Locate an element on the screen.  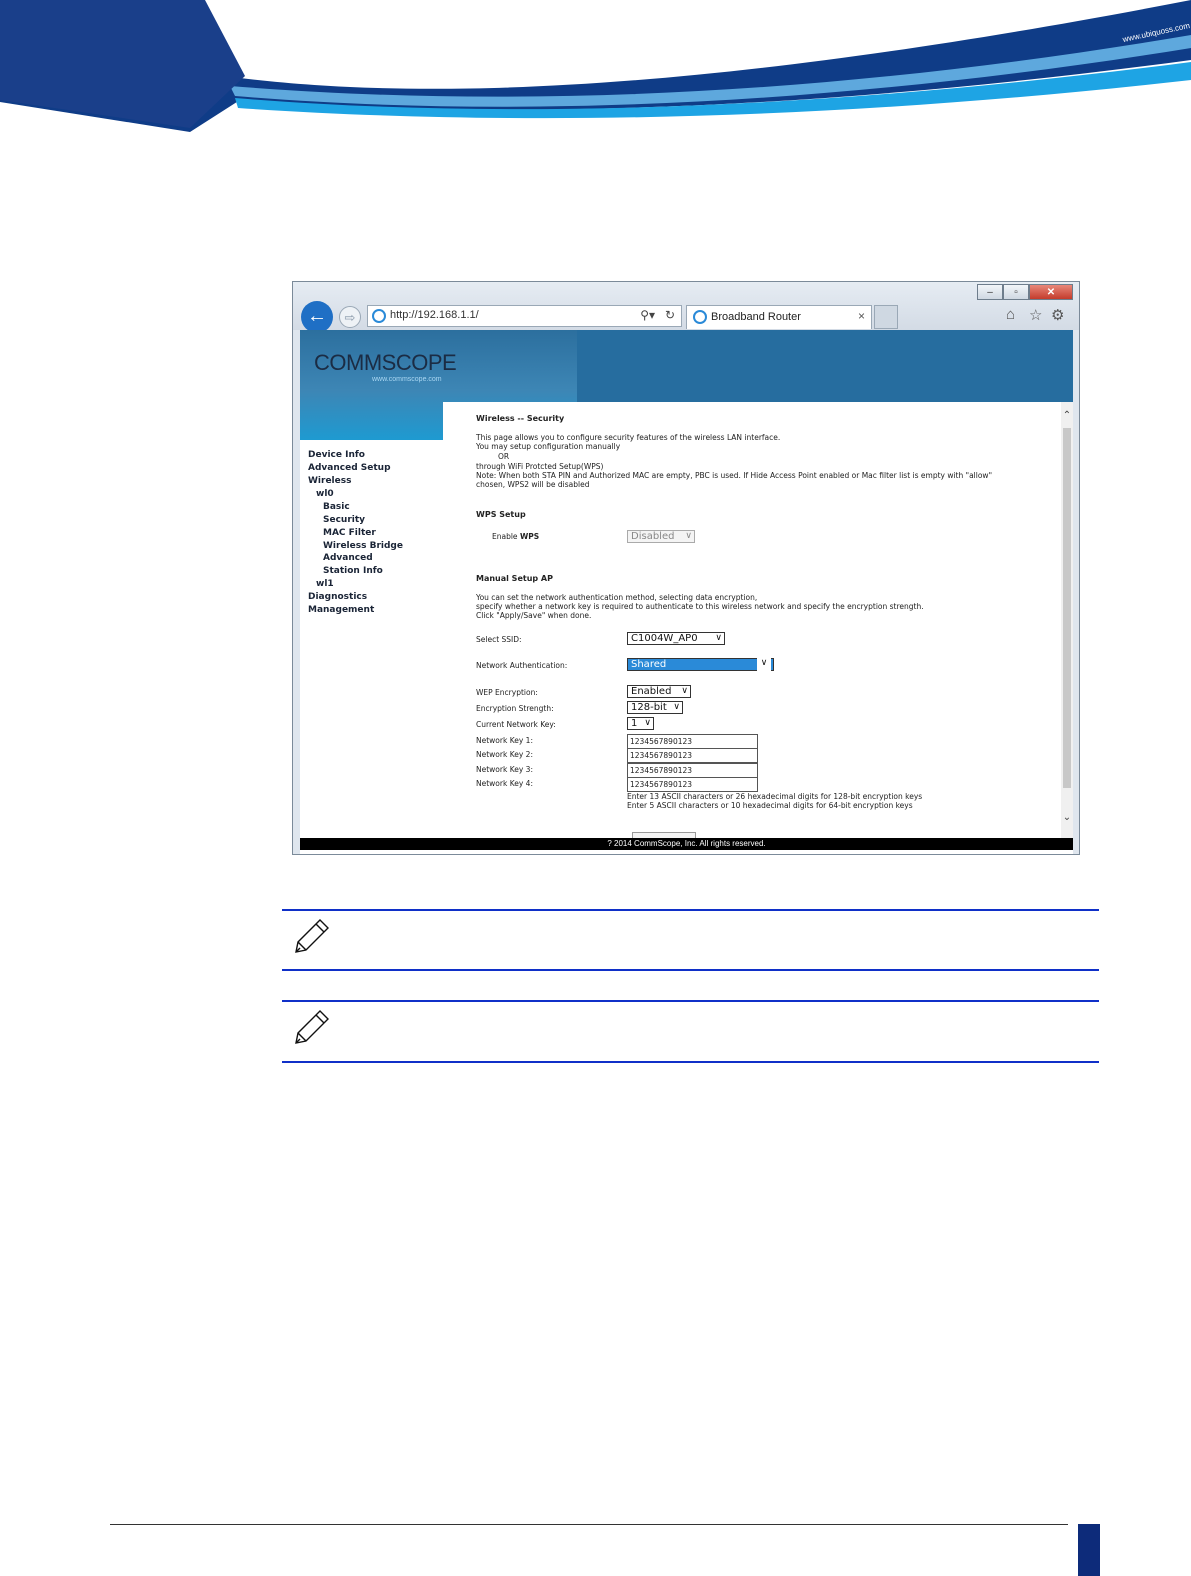
back-button: ← is located at coordinates (317, 317).